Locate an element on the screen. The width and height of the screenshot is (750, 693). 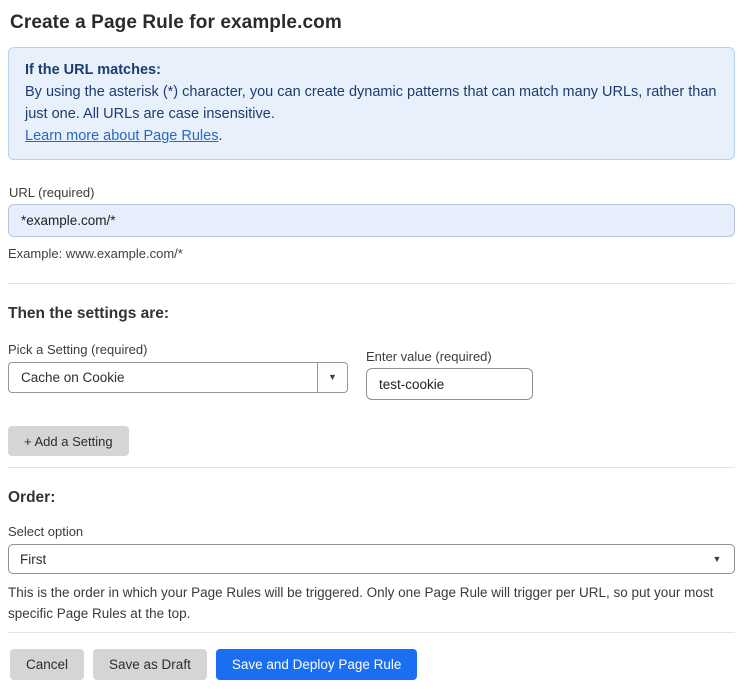
order-select-value: First is located at coordinates (33, 559).